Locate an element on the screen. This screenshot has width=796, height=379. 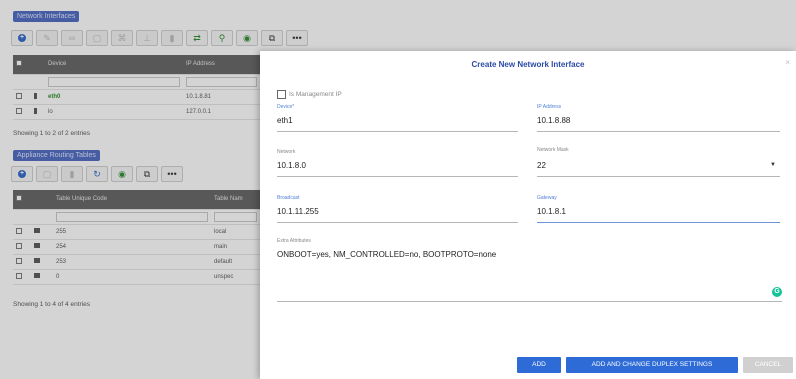
device-input: eth1 is located at coordinates (285, 120).